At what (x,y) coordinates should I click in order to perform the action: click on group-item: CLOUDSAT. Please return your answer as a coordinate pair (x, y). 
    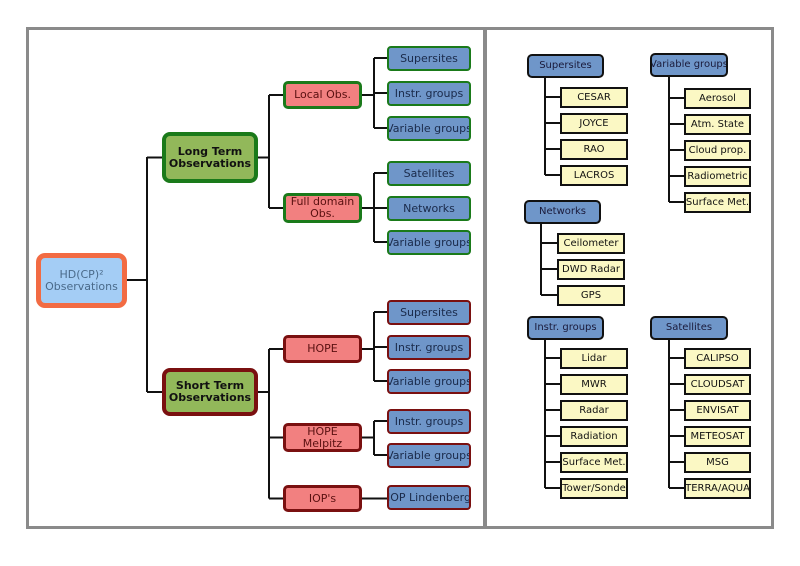
    Looking at the image, I should click on (717, 384).